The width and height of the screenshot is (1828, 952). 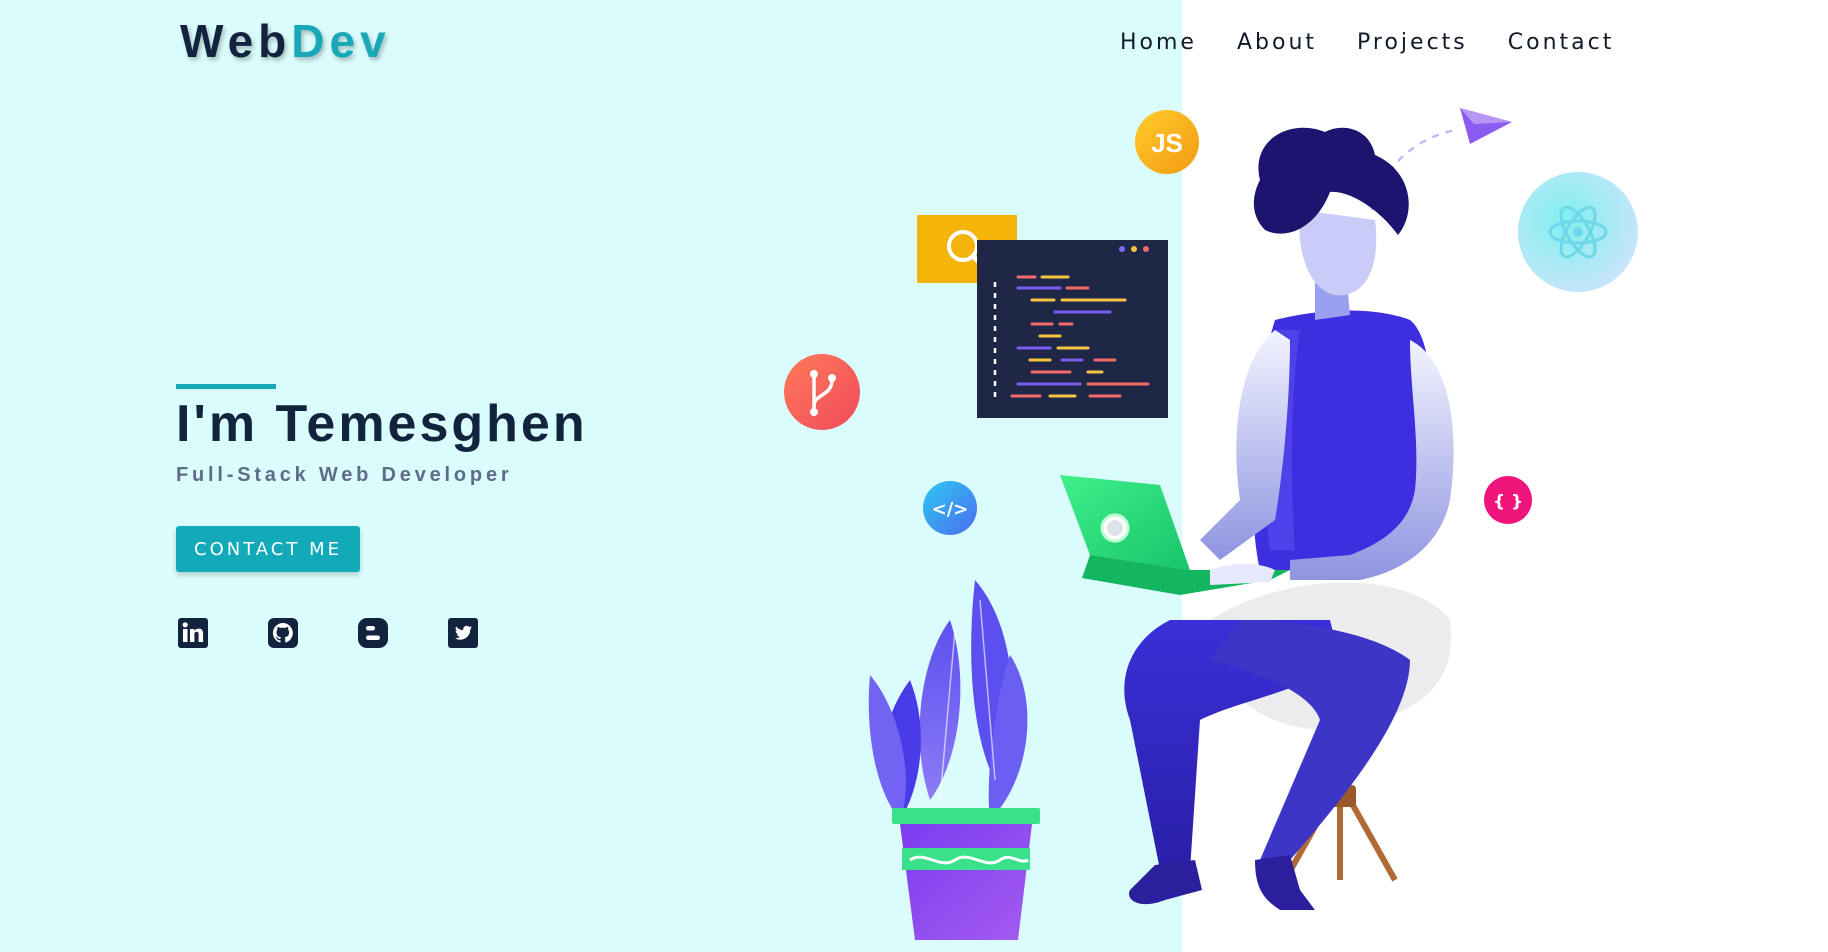 I want to click on hand, so click(x=1242, y=574).